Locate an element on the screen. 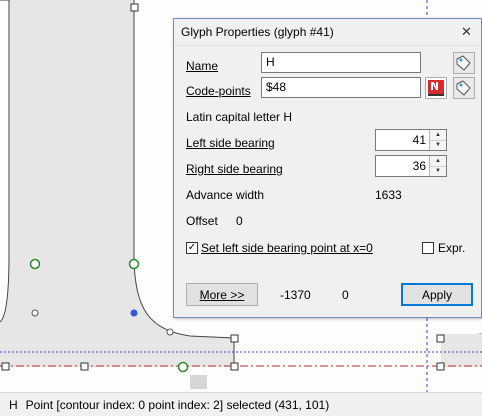  close-icon: ✕ is located at coordinates (466, 31).